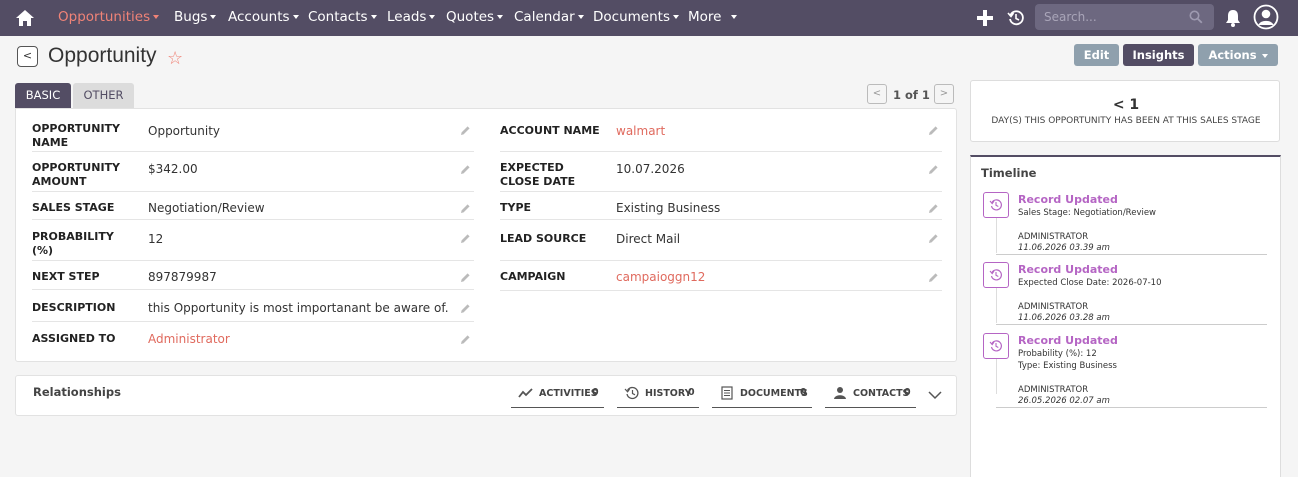  I want to click on field-value: $342.00, so click(173, 169).